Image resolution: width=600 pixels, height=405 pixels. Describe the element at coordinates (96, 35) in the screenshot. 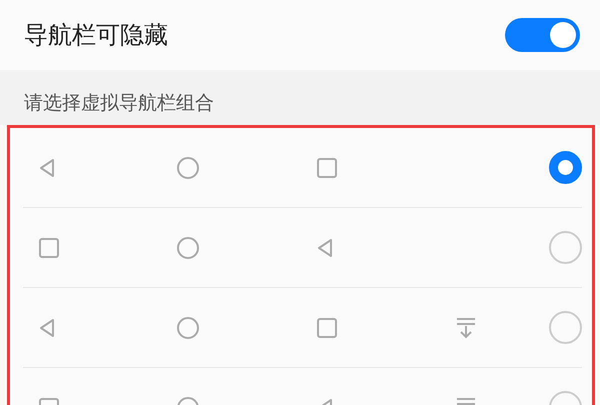

I see `setting-label: 导航栏可隐藏` at that location.